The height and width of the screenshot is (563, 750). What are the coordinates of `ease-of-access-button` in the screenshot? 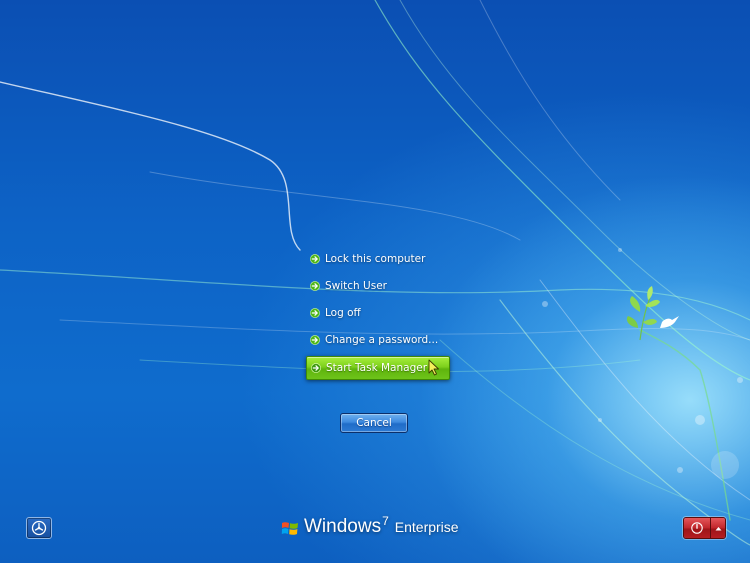 It's located at (39, 528).